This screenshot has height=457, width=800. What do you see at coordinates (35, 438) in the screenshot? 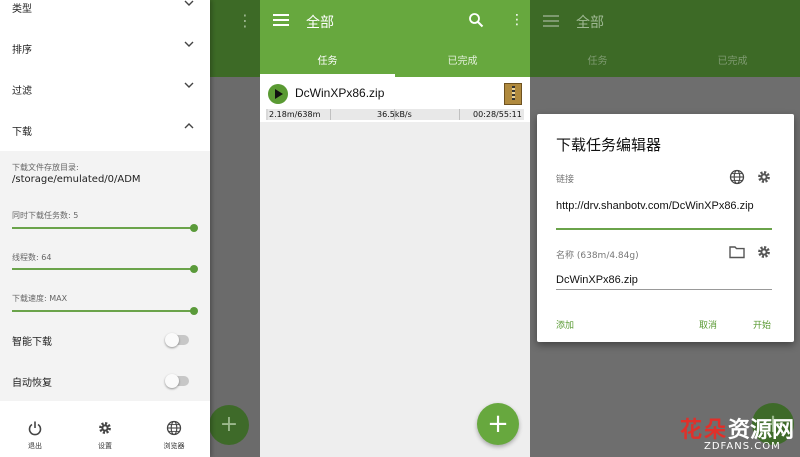
I see `exit-button: 退出` at bounding box center [35, 438].